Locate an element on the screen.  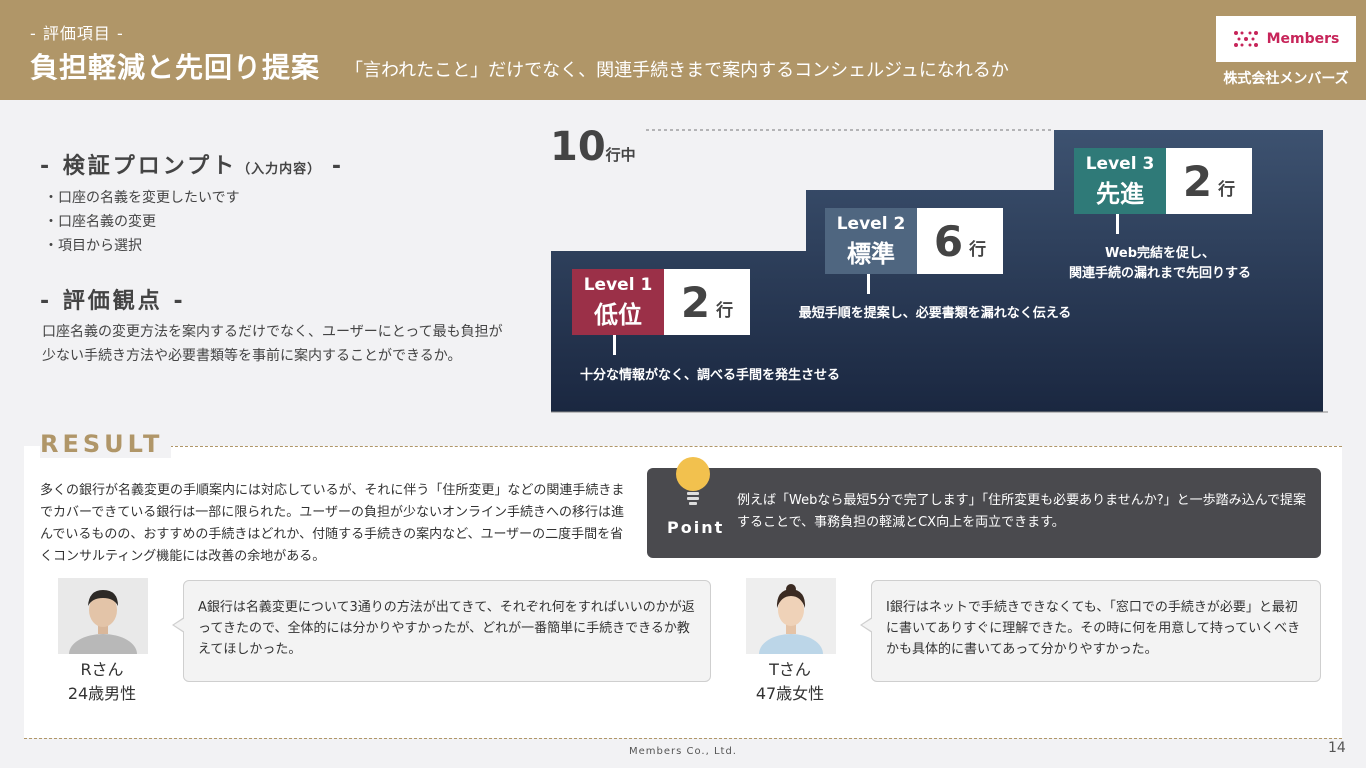
person-male-icon is located at coordinates (103, 616).